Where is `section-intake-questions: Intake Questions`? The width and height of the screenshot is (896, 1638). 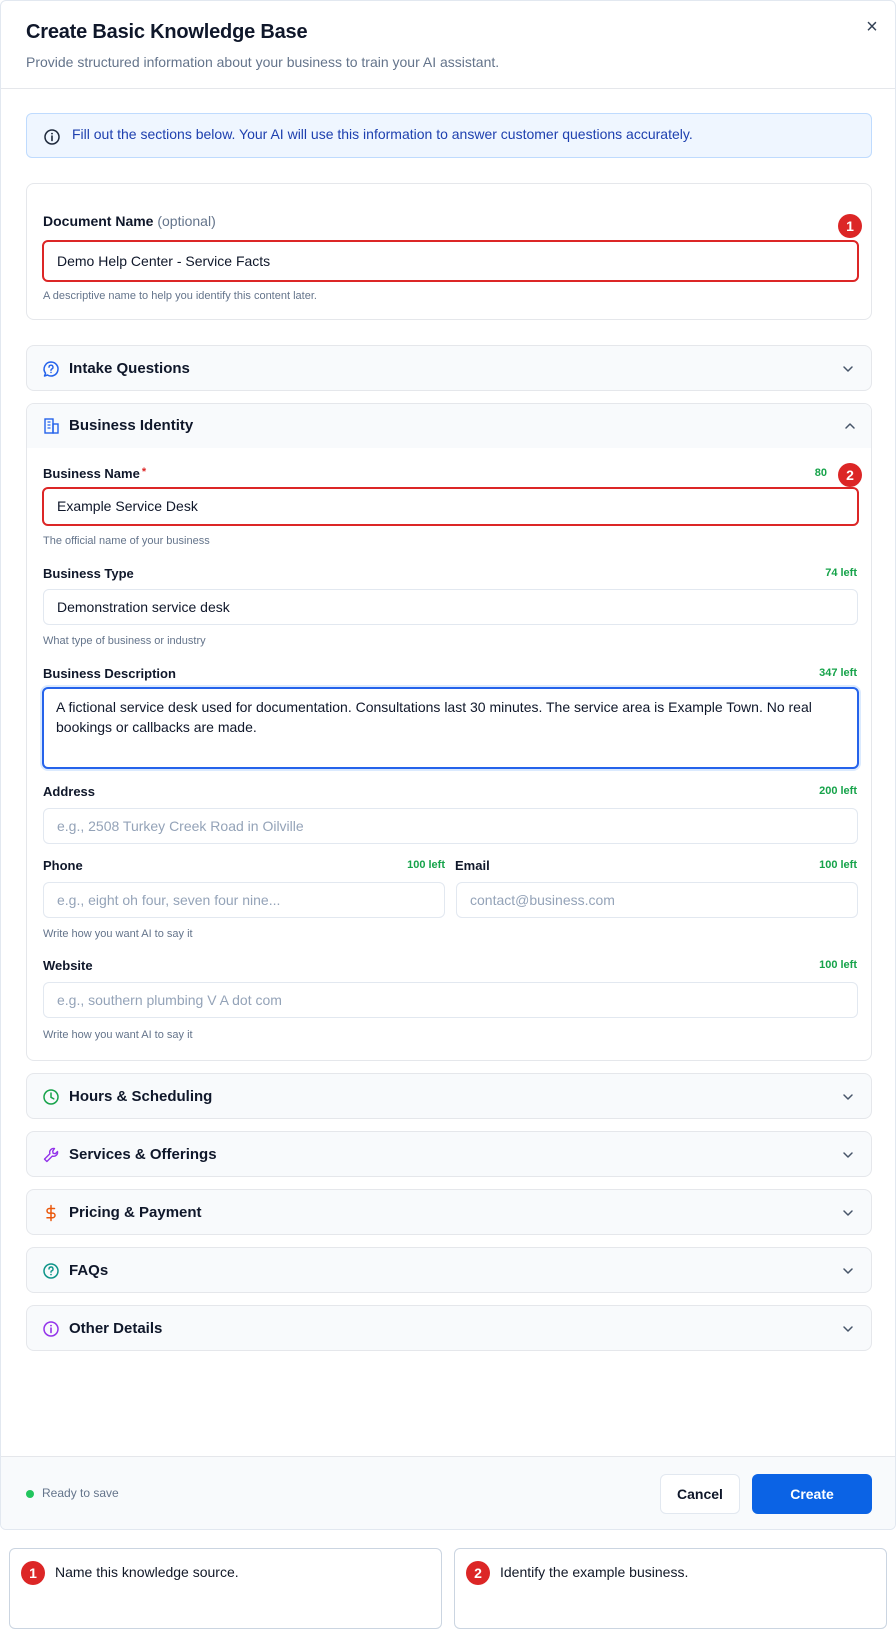 section-intake-questions: Intake Questions is located at coordinates (449, 368).